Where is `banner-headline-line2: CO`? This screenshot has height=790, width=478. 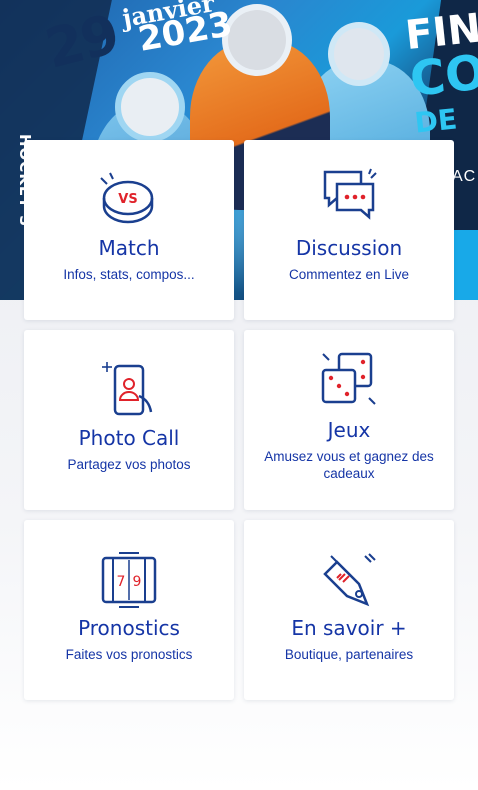
banner-headline-line2: CO is located at coordinates (442, 76).